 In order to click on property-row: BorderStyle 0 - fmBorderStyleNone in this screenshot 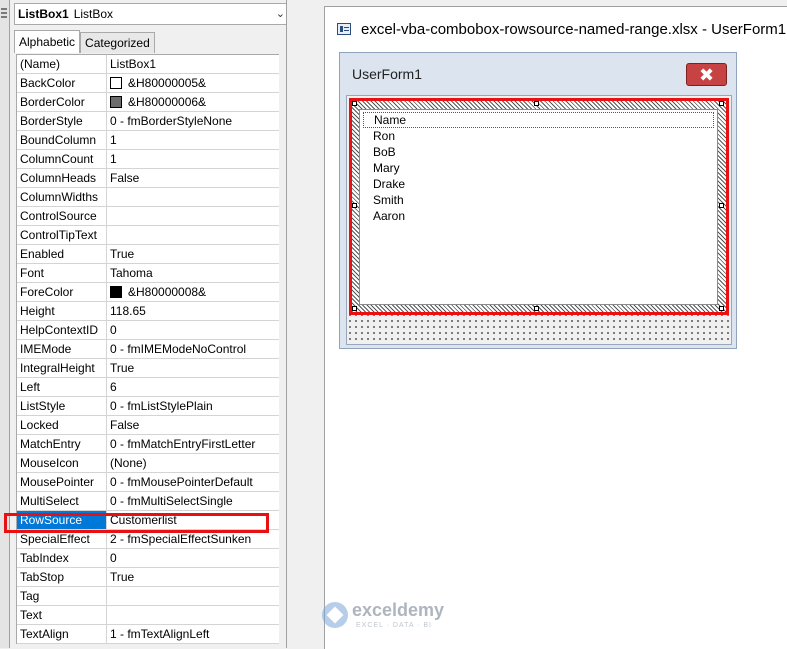, I will do `click(148, 121)`.